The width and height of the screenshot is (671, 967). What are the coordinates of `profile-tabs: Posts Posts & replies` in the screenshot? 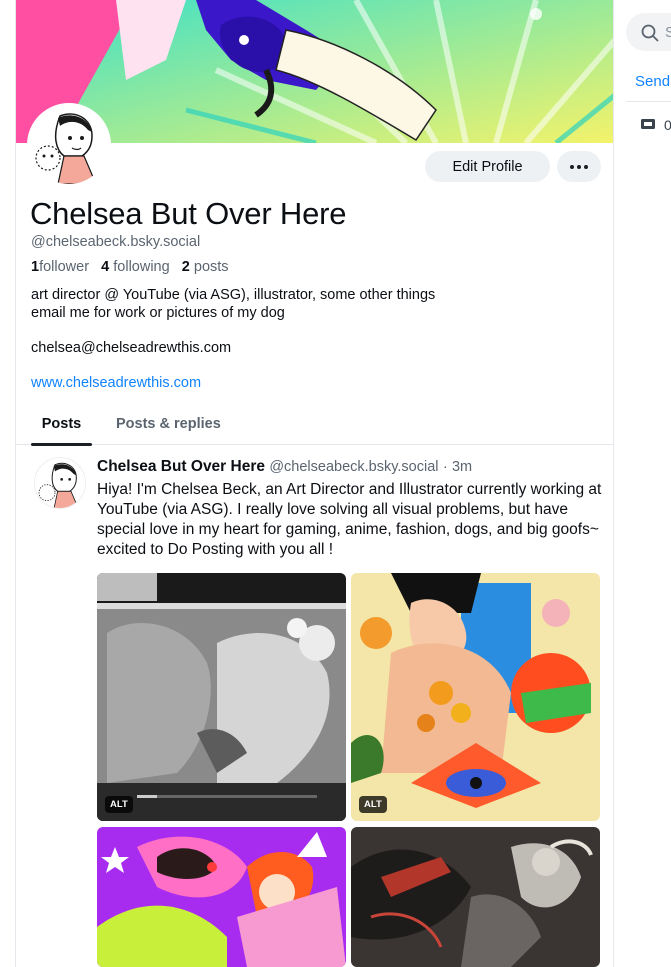 It's located at (314, 424).